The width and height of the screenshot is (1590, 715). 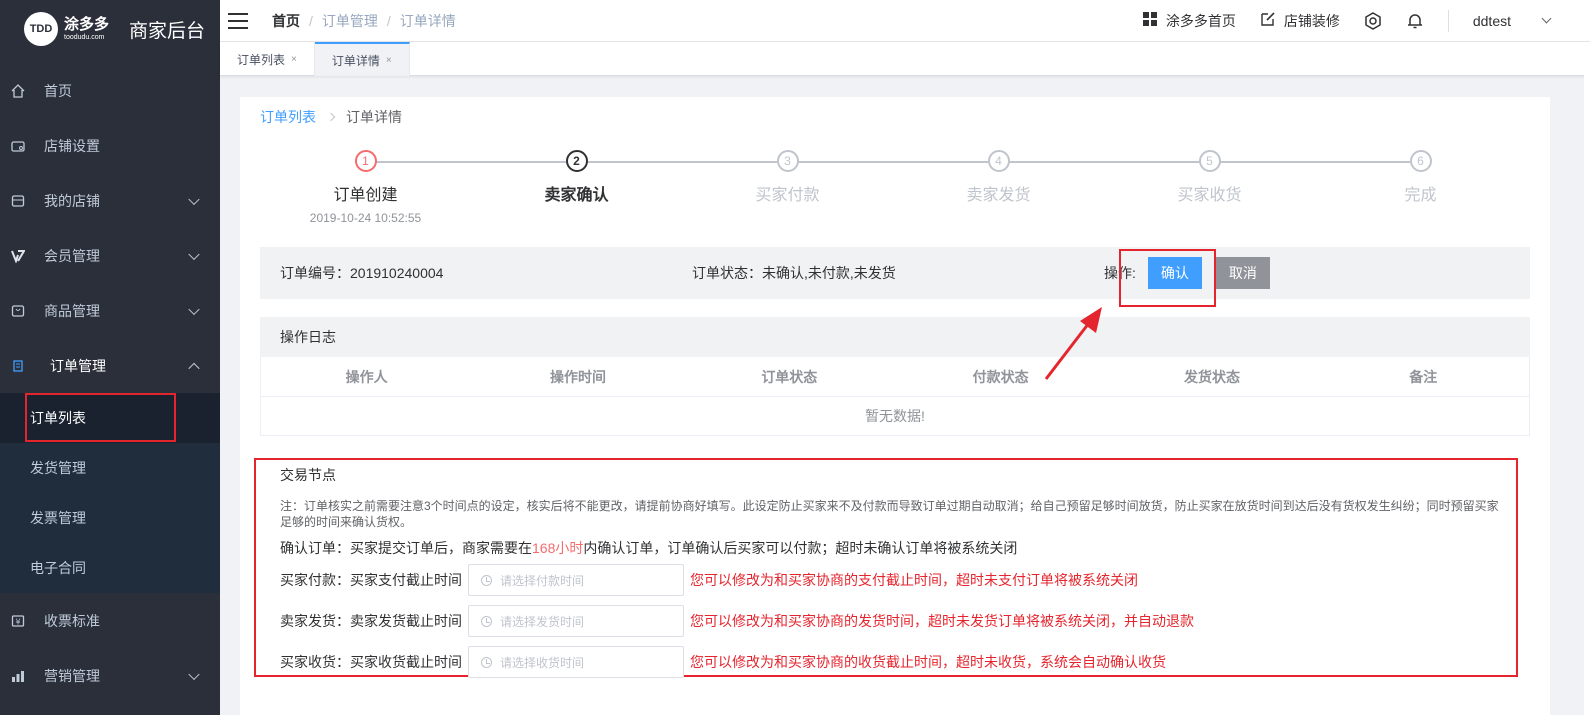 I want to click on pay-deadline-placeholder: 请选择付款时间, so click(x=542, y=580).